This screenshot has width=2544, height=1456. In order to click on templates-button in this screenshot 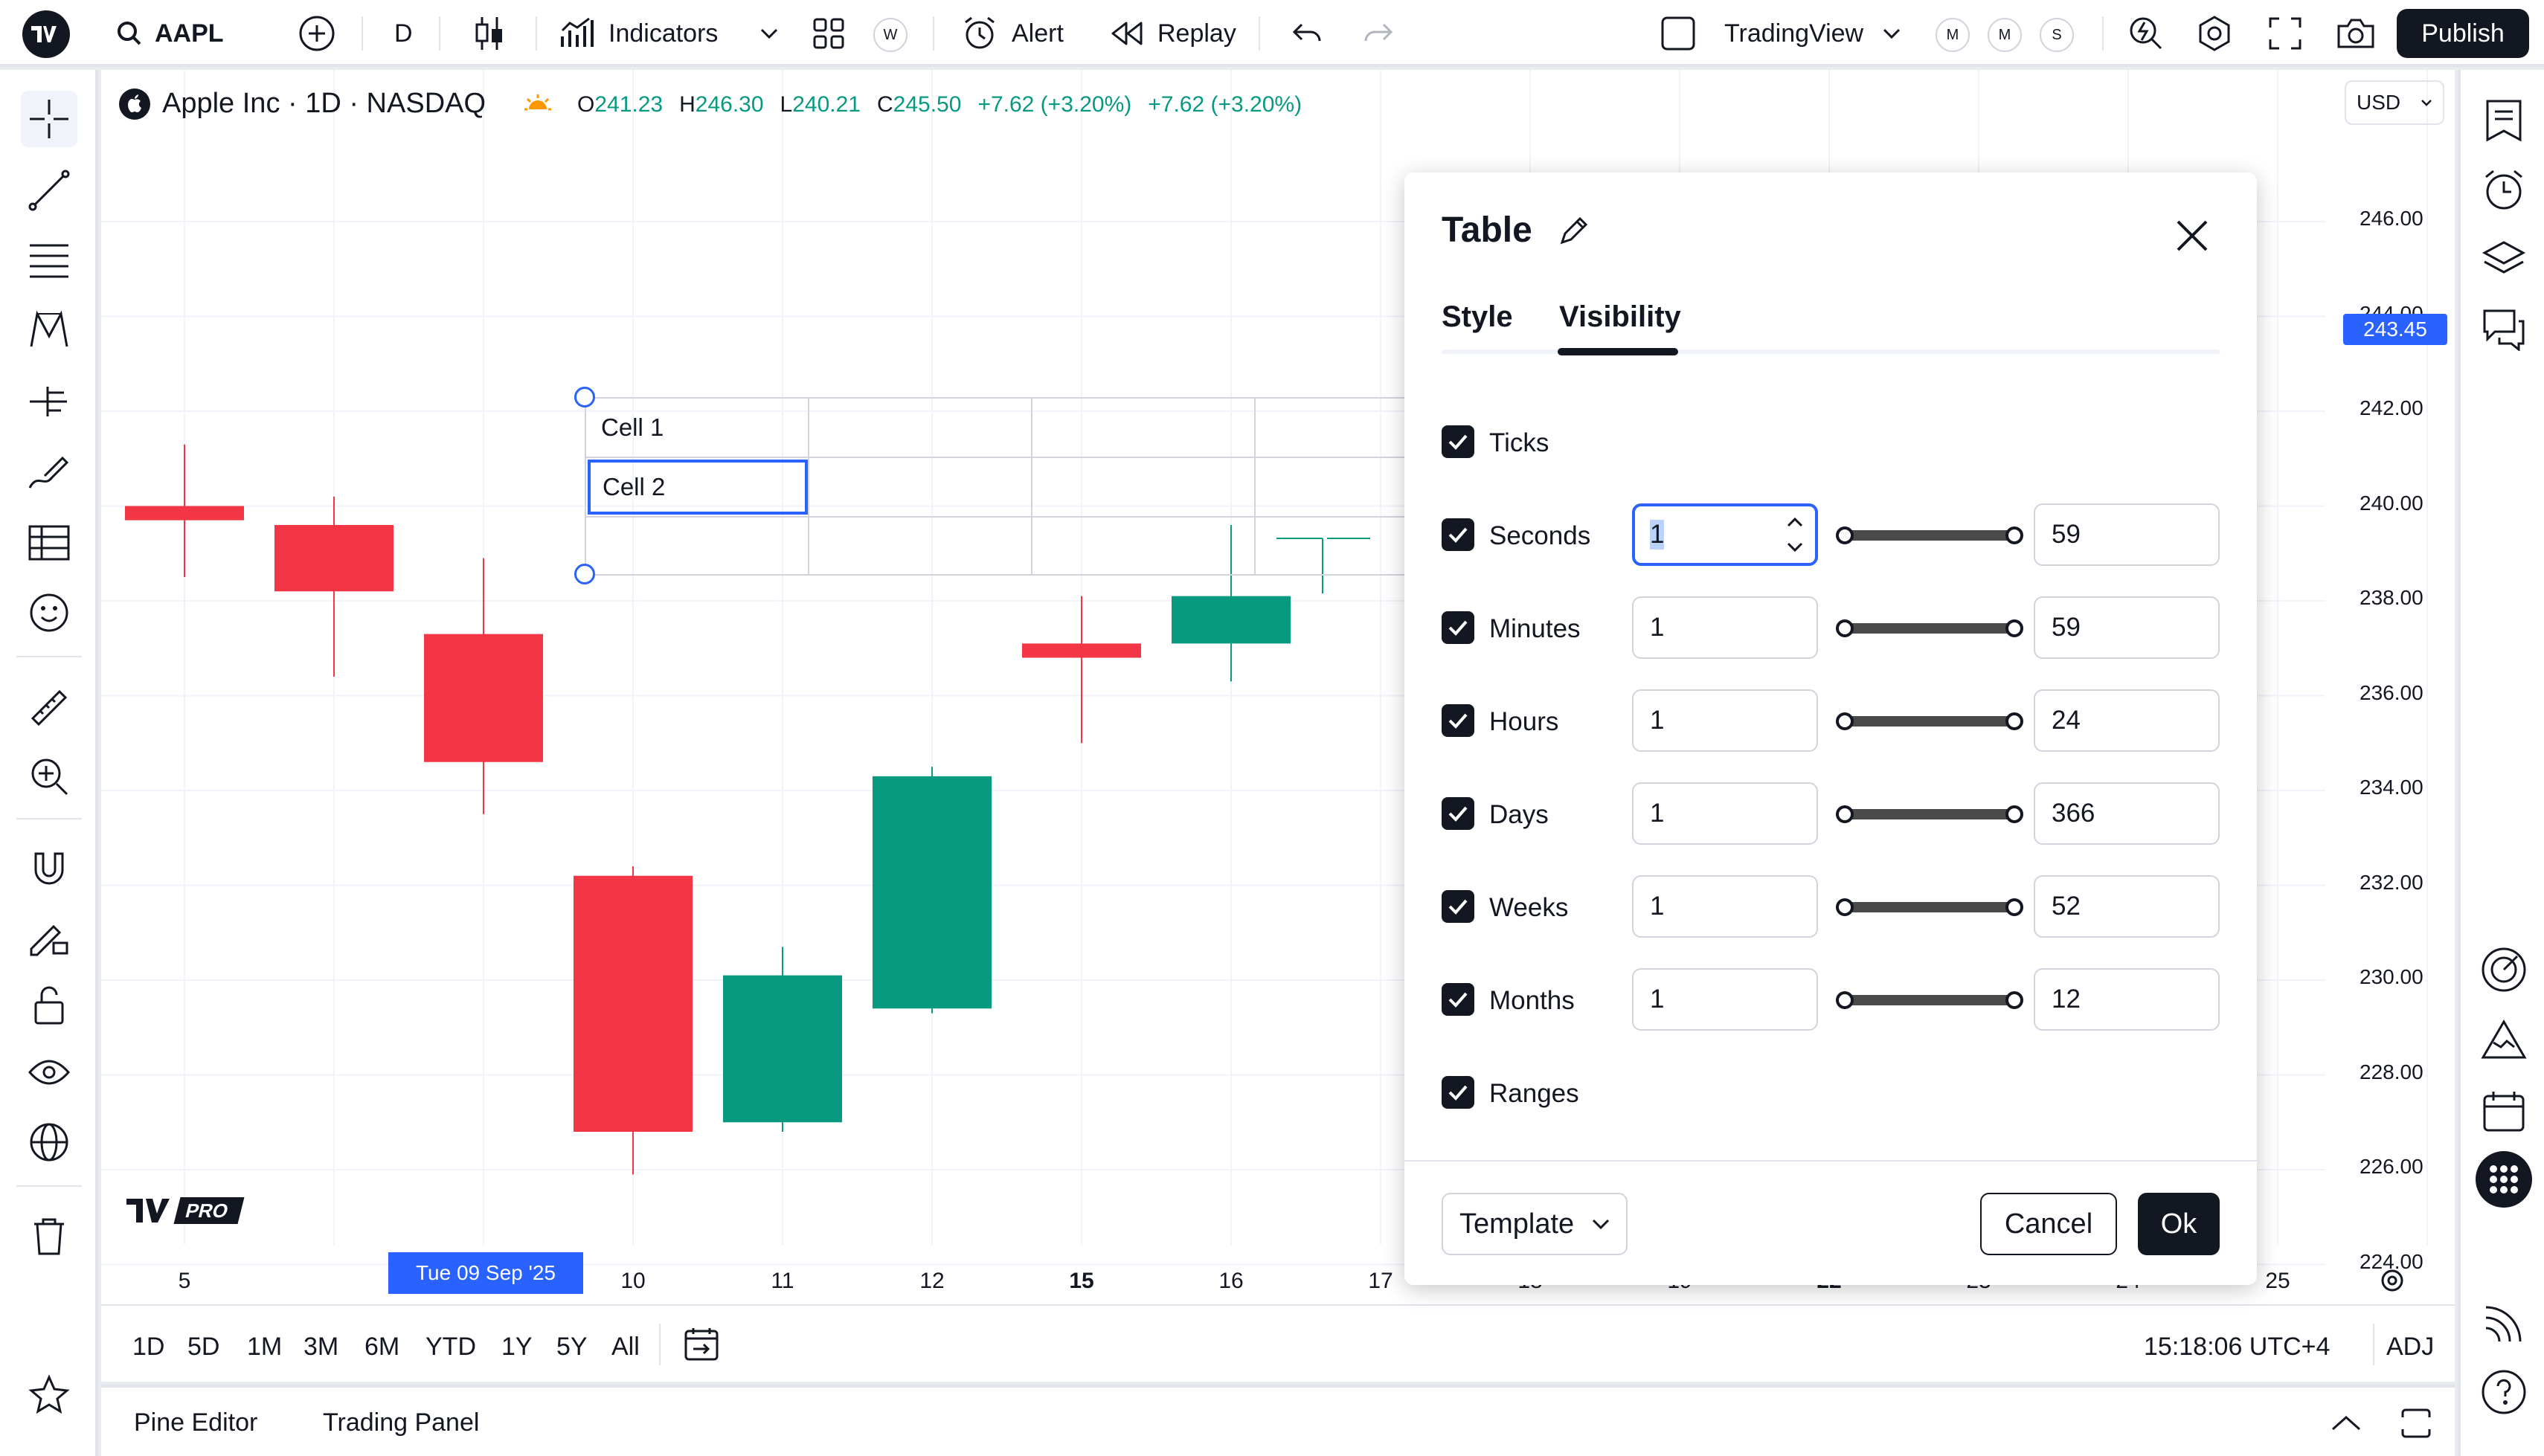, I will do `click(828, 33)`.